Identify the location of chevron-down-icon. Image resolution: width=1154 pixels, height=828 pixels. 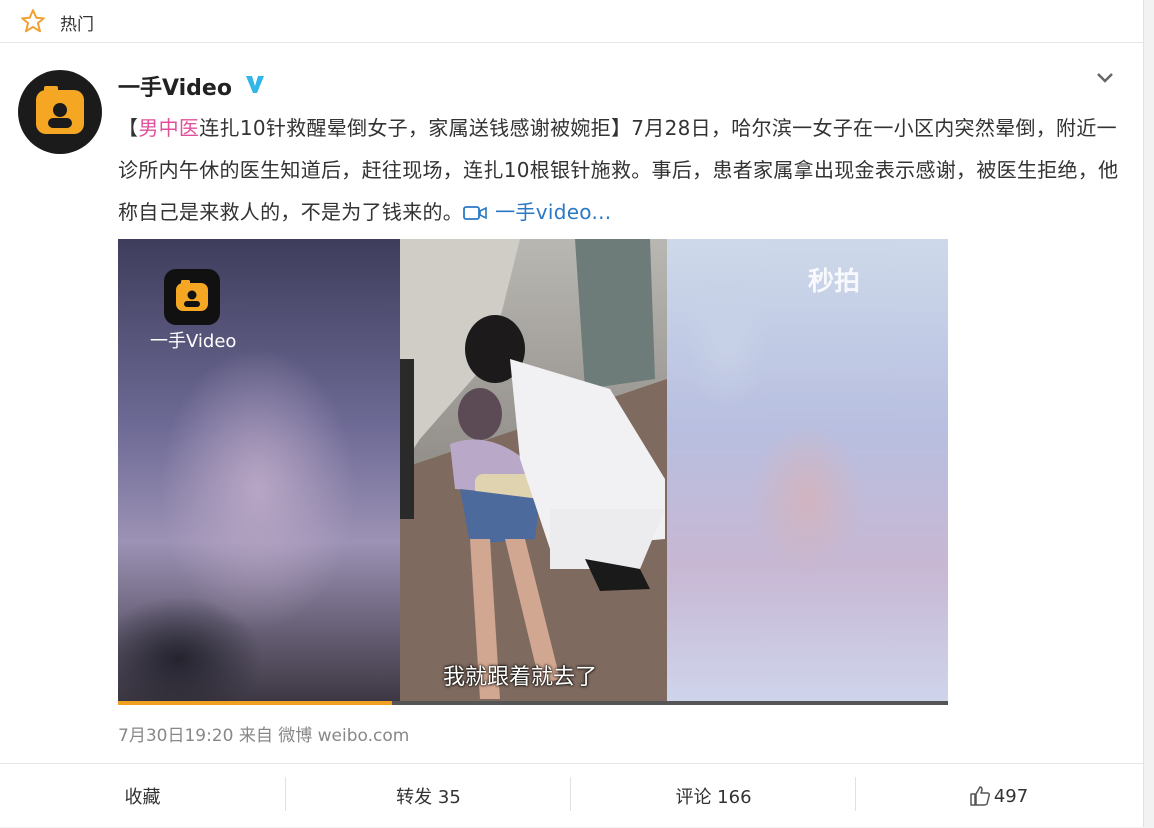
(1105, 77).